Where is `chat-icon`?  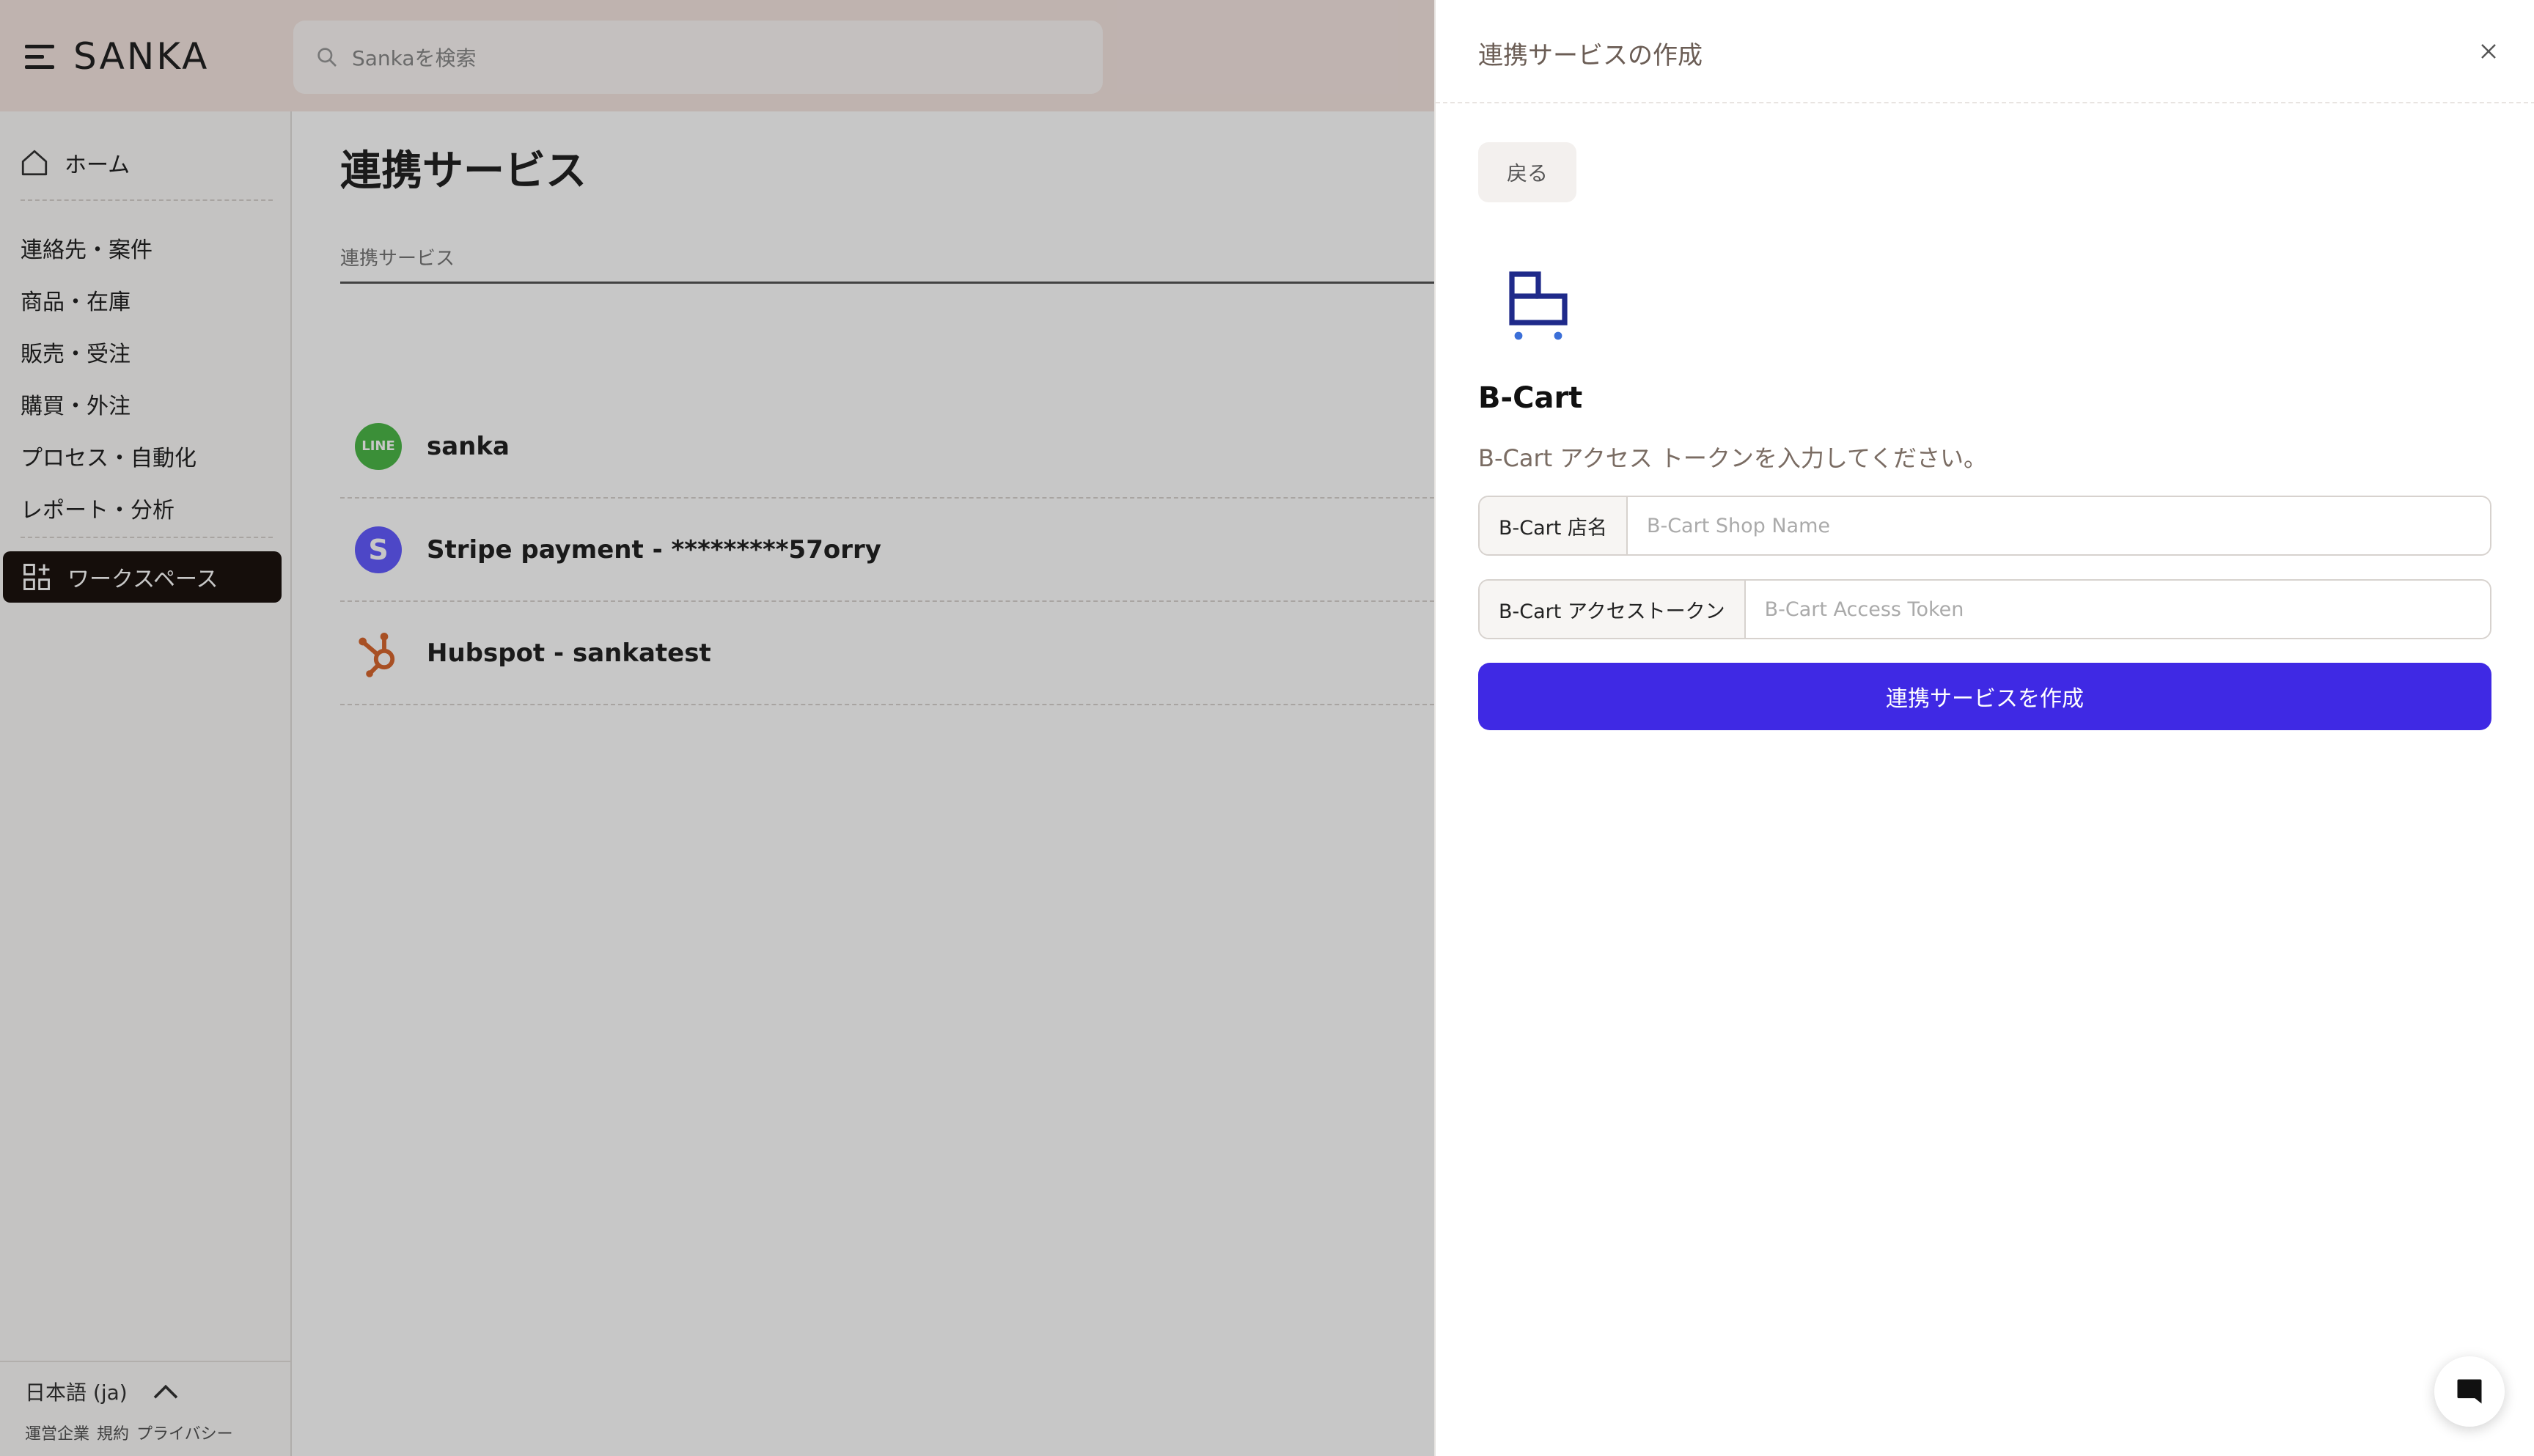 chat-icon is located at coordinates (2469, 1391).